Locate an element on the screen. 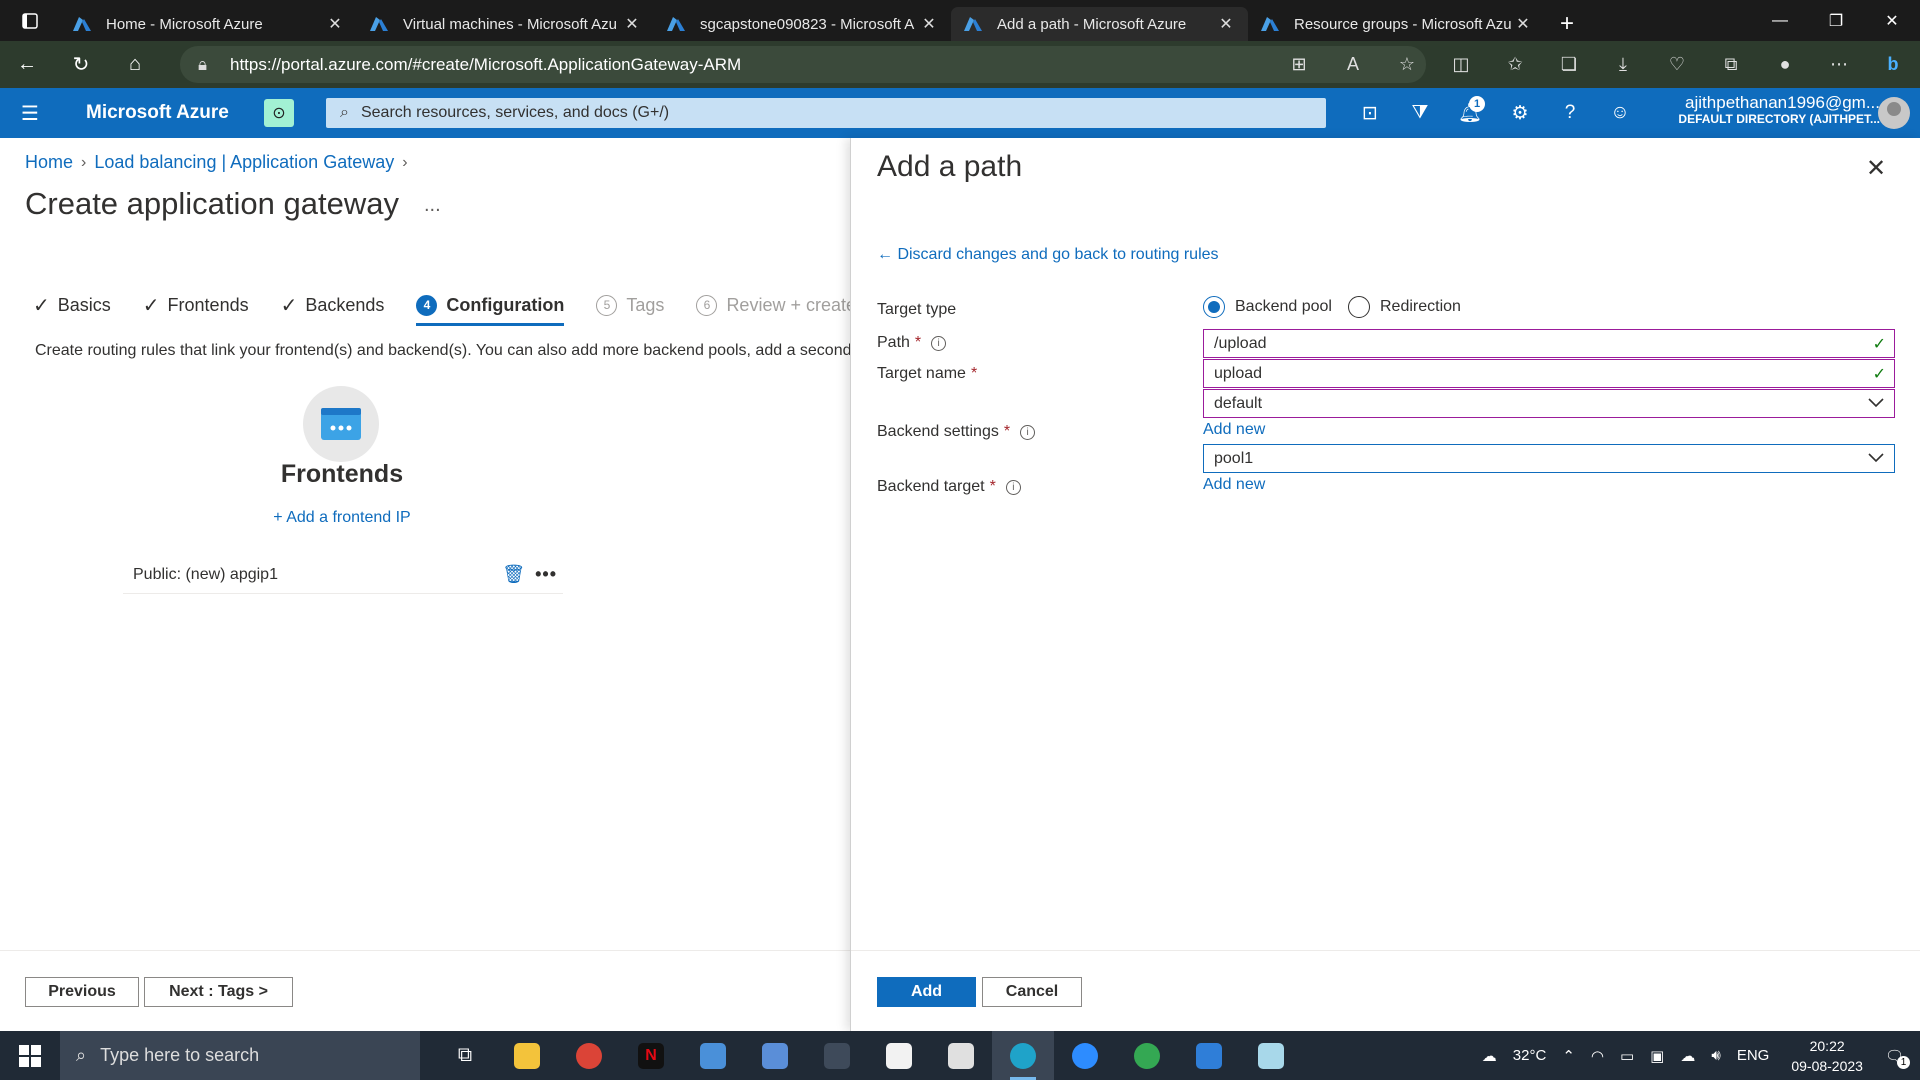 This screenshot has width=1920, height=1080. avatar is located at coordinates (1894, 113).